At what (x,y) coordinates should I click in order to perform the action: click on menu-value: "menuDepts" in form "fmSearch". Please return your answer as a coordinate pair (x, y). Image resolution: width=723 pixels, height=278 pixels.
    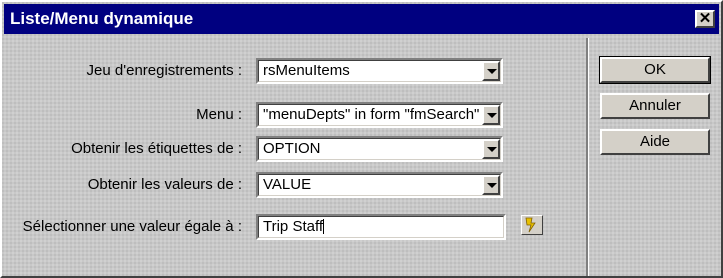
    Looking at the image, I should click on (371, 114).